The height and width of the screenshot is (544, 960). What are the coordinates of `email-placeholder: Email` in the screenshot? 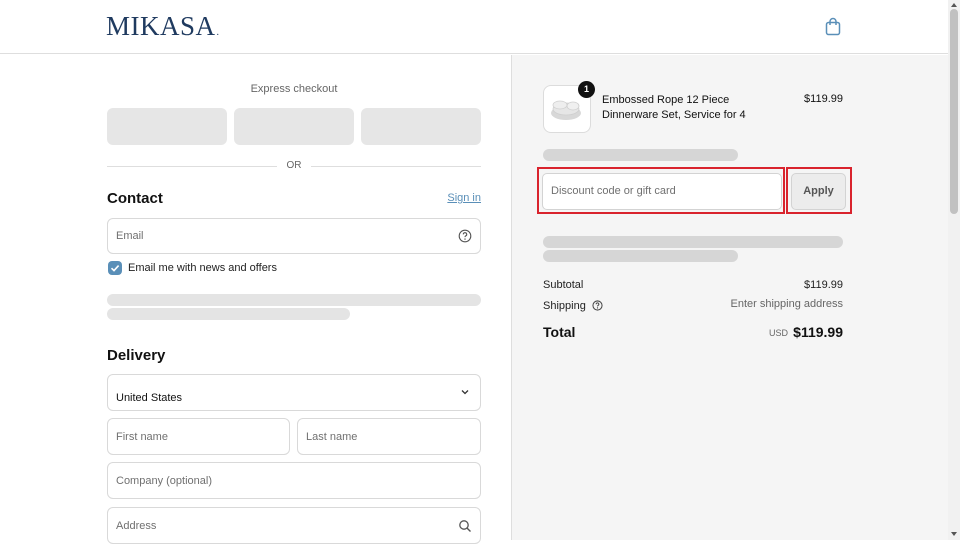 It's located at (130, 236).